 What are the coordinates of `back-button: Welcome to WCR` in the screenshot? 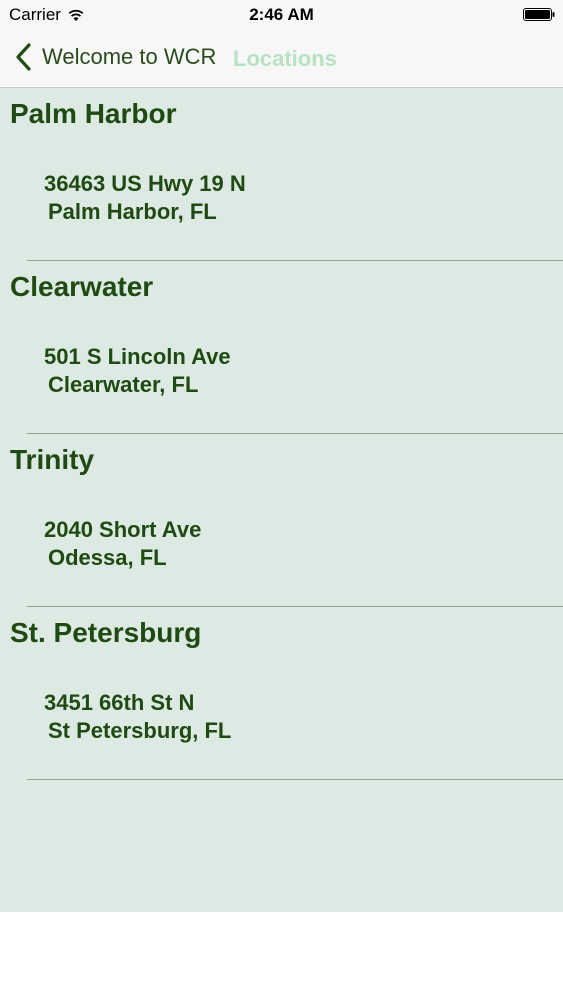 It's located at (115, 57).